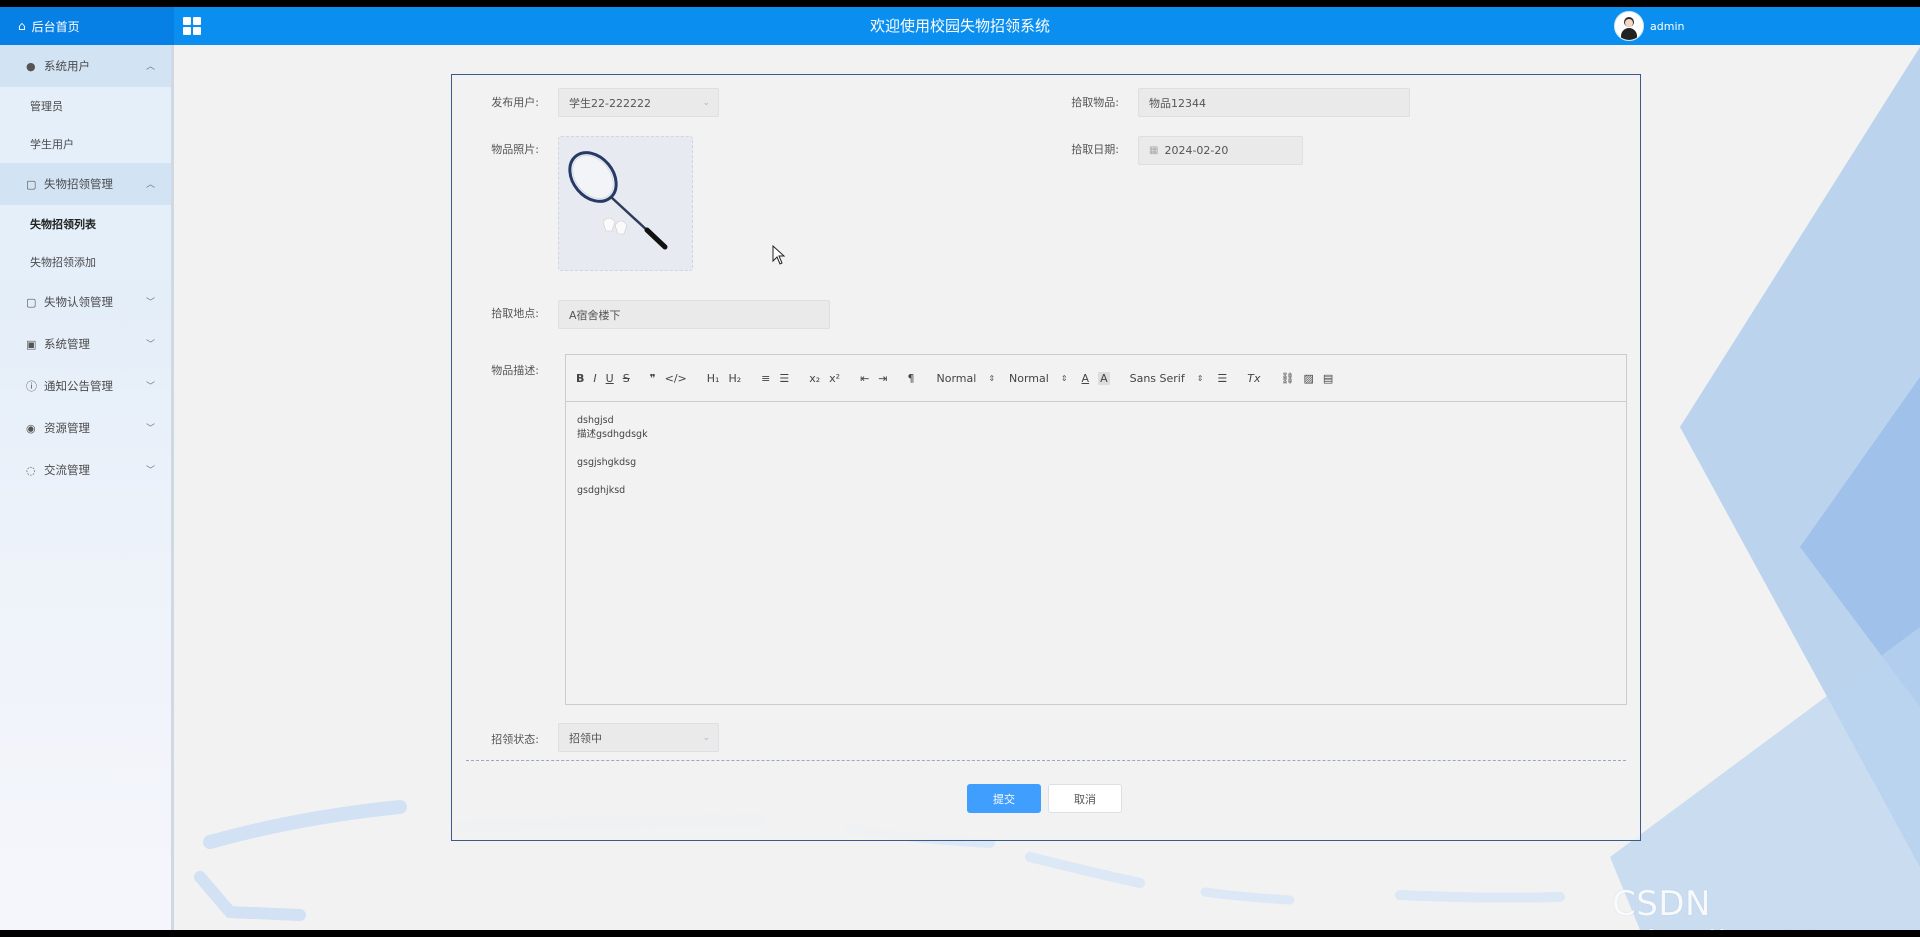  I want to click on sidebar-group-claims: ▢ 失物认领管理 ﹀, so click(85, 302).